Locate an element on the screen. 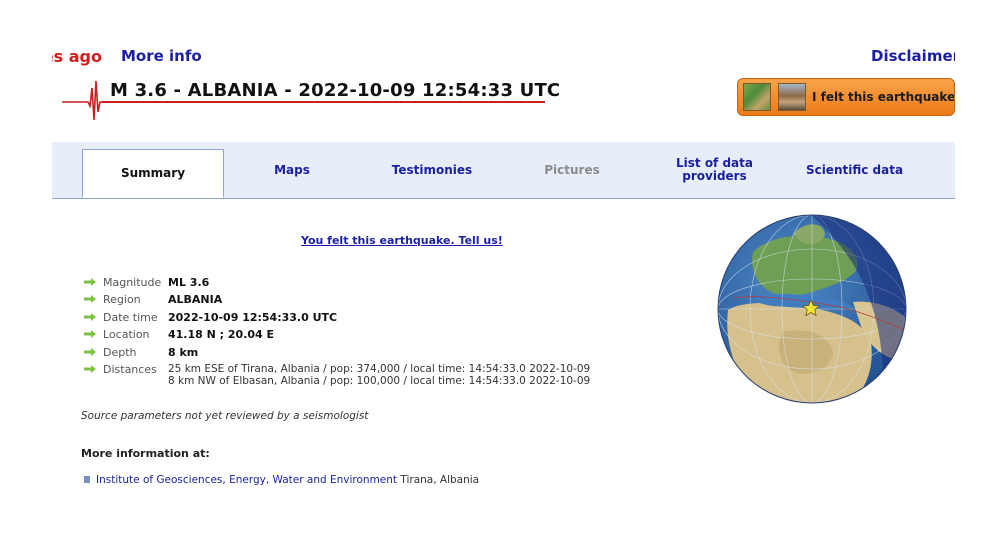 The width and height of the screenshot is (1000, 558). param-label: Depth is located at coordinates (120, 352).